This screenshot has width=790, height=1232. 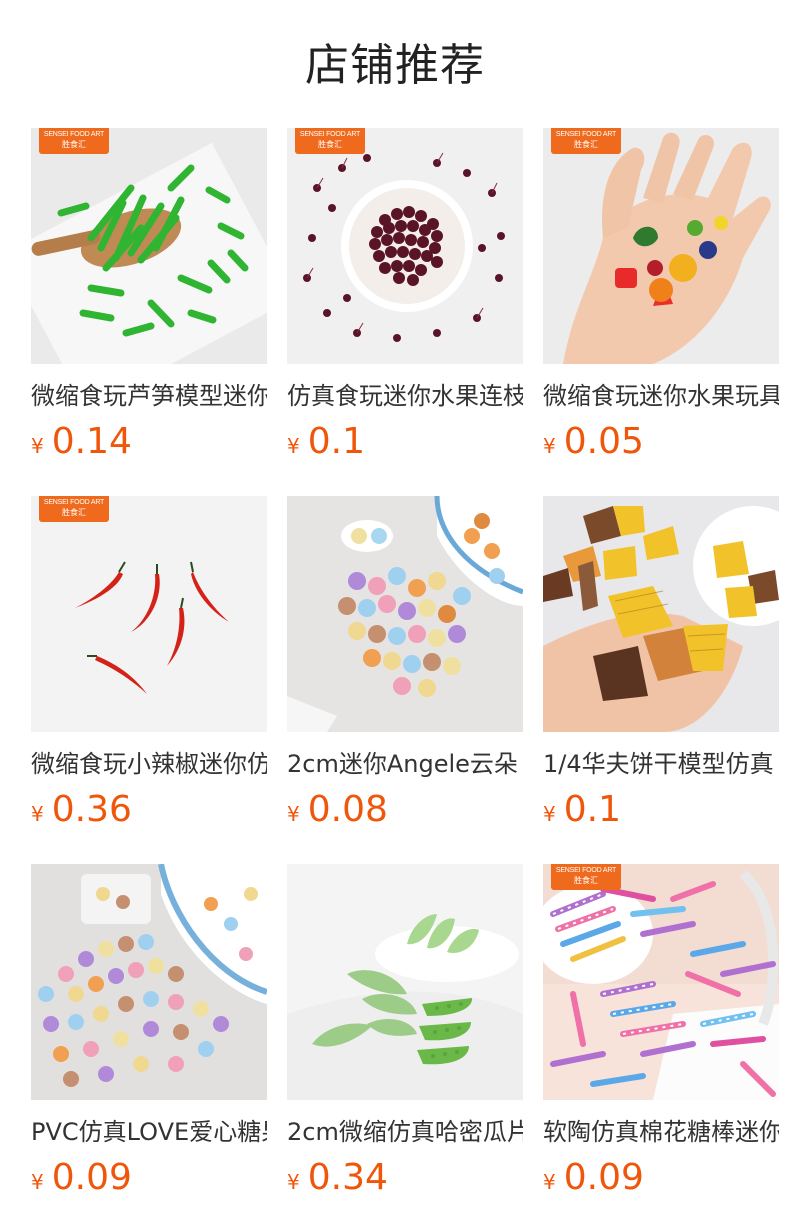 What do you see at coordinates (347, 1177) in the screenshot?
I see `price-value: 0.34` at bounding box center [347, 1177].